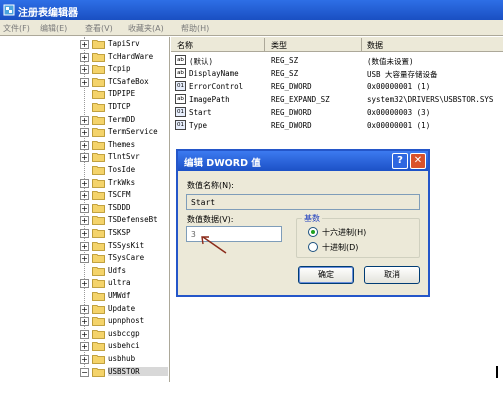 This screenshot has width=503, height=394. Describe the element at coordinates (375, 45) in the screenshot. I see `column-data: 数据` at that location.